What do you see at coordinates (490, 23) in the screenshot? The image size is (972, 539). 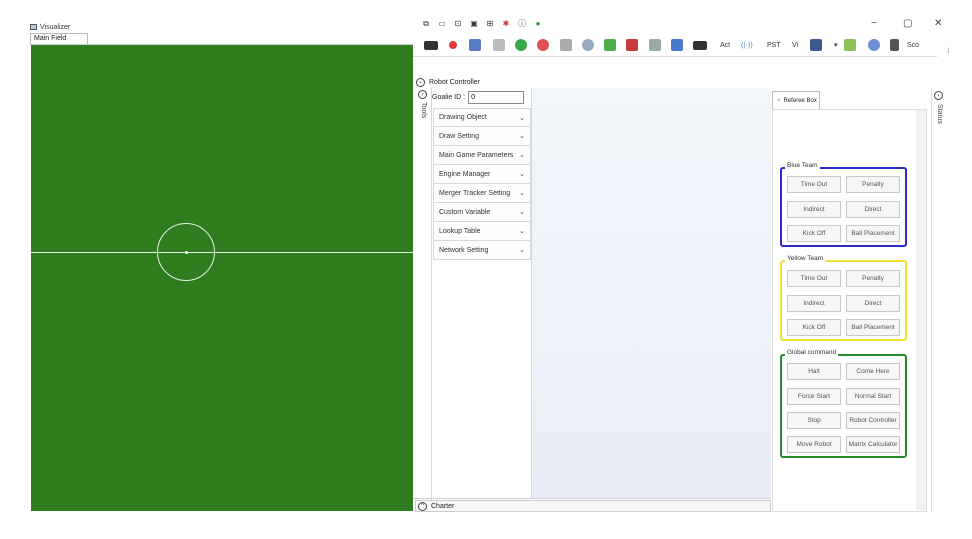 I see `layout-icon: ⊞` at bounding box center [490, 23].